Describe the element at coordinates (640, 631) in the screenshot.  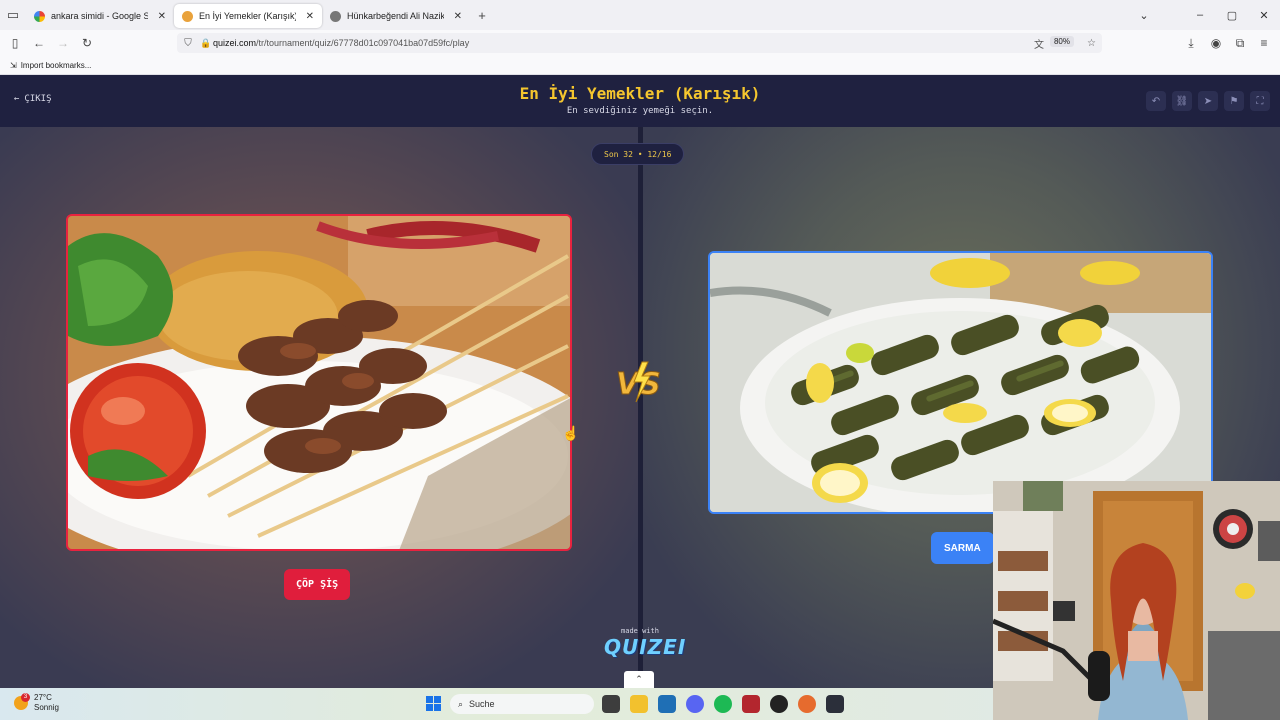
I see `made-with-label: made with` at that location.